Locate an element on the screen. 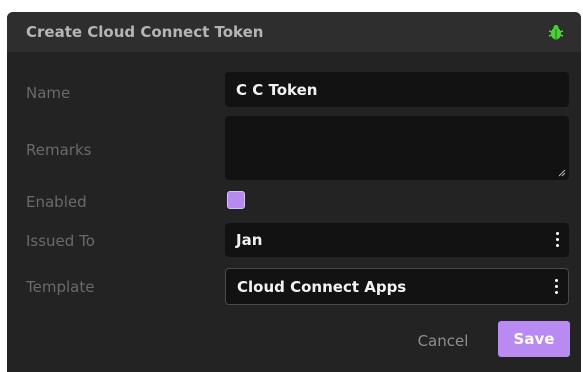  template-kebab-icon is located at coordinates (556, 286).